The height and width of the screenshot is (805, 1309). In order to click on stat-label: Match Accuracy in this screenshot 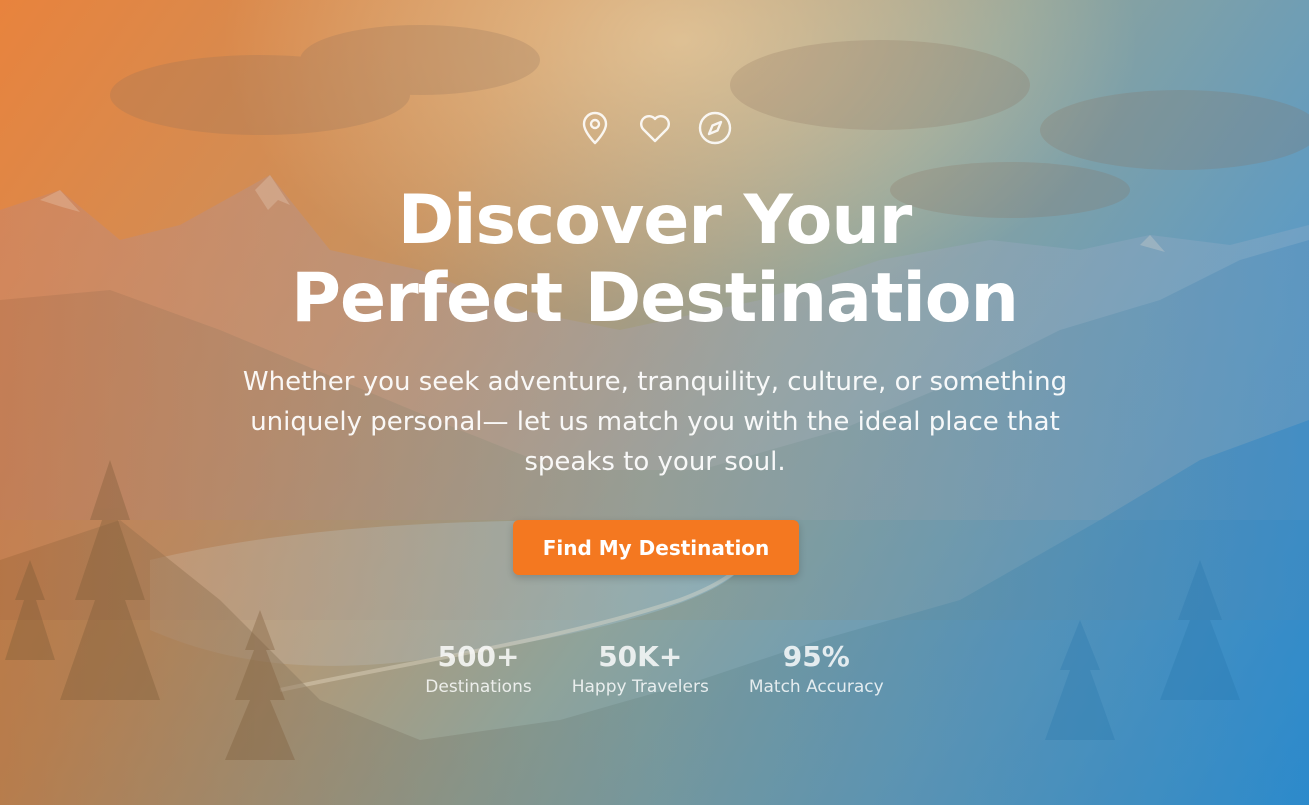, I will do `click(816, 687)`.